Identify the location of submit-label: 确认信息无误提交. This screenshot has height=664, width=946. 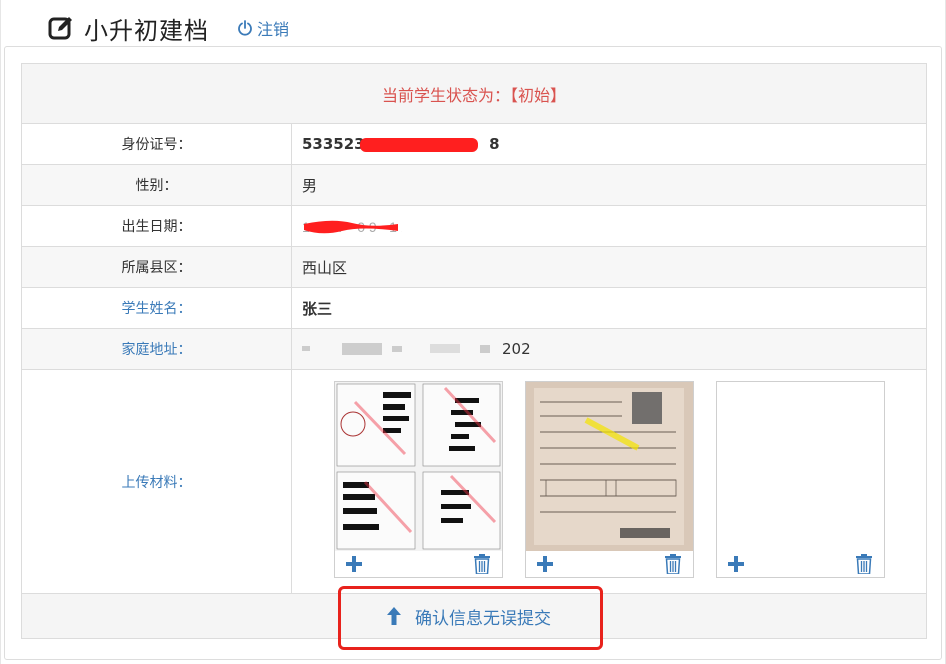
(483, 618).